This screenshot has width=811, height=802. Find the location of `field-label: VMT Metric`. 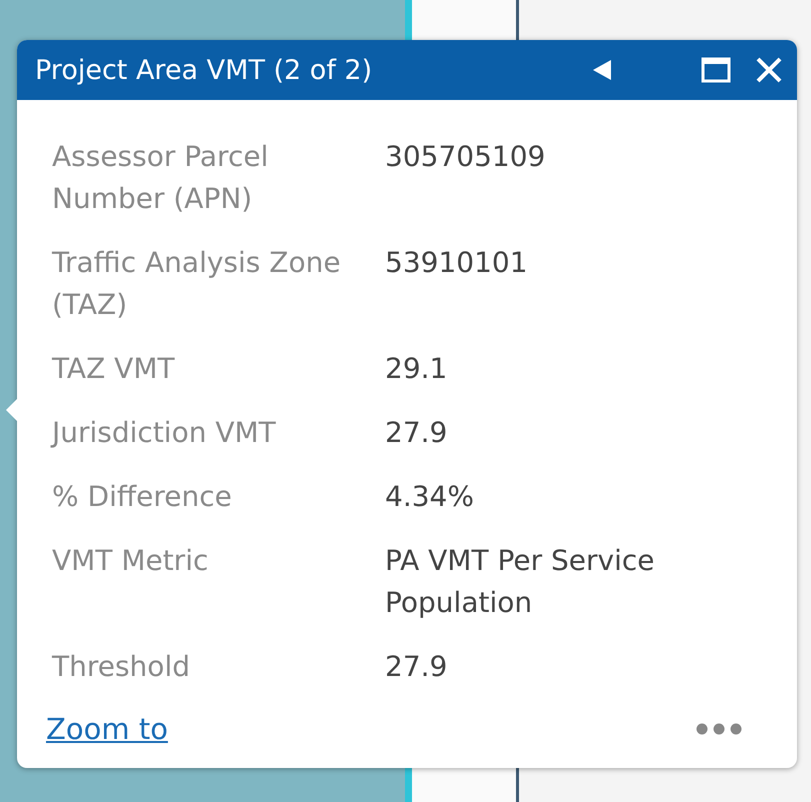

field-label: VMT Metric is located at coordinates (131, 561).